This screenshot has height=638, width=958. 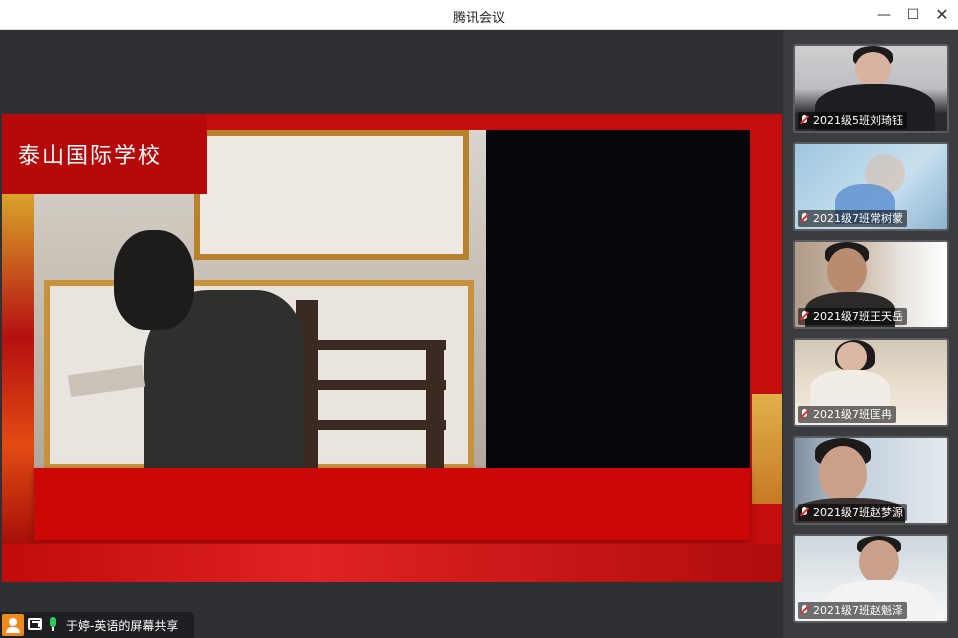 What do you see at coordinates (871, 186) in the screenshot?
I see `participant-tile: 2021级7班常树蒙` at bounding box center [871, 186].